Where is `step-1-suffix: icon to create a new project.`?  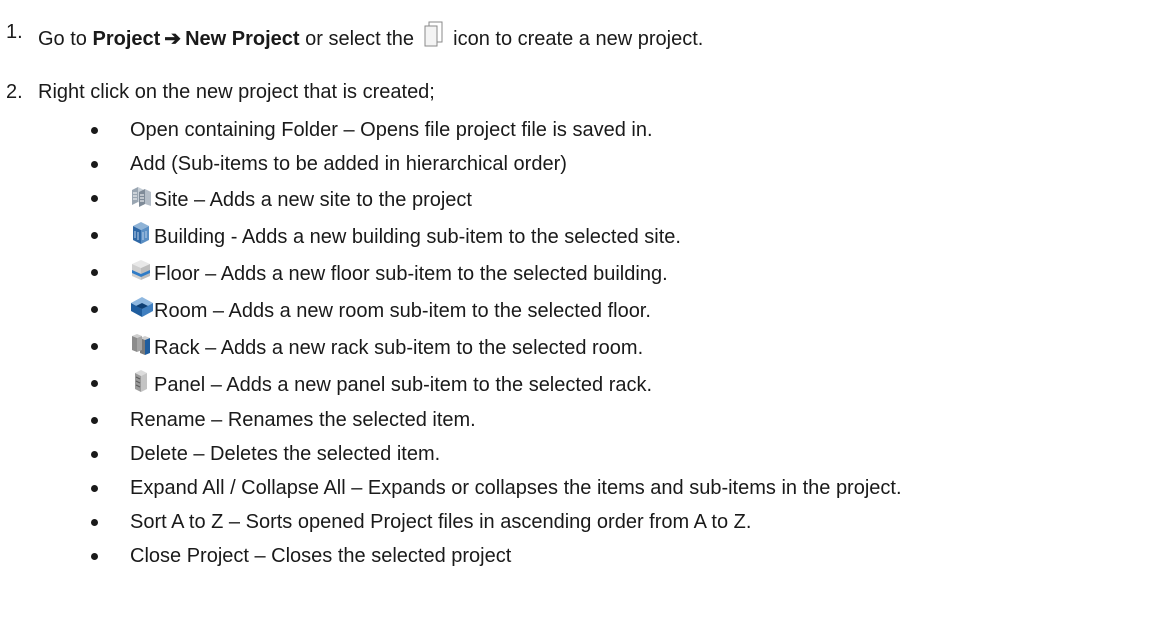 step-1-suffix: icon to create a new project. is located at coordinates (575, 39).